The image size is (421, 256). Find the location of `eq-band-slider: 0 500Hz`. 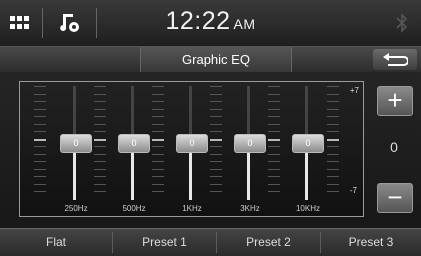

eq-band-slider: 0 500Hz is located at coordinates (134, 149).